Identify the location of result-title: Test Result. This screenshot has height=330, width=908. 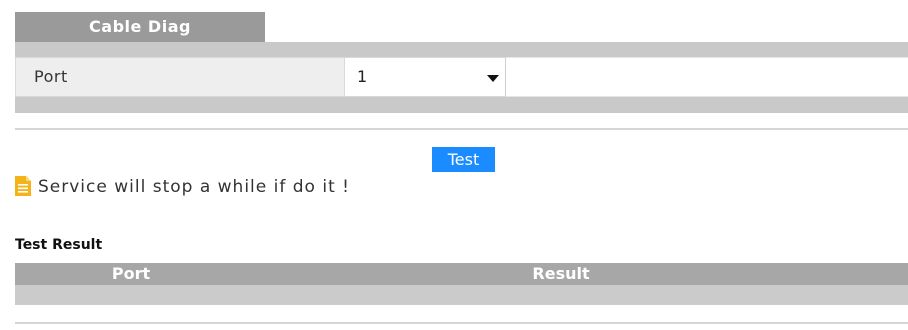
(59, 245).